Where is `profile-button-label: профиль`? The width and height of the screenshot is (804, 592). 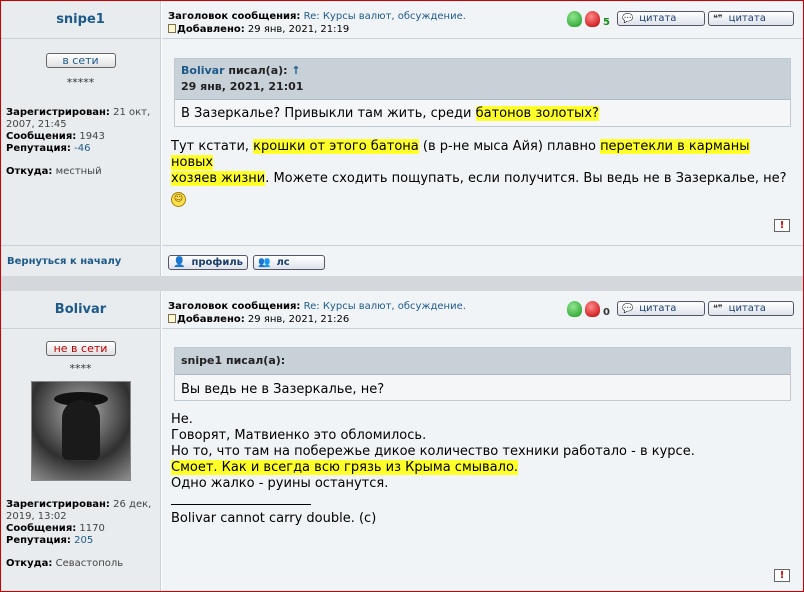 profile-button-label: профиль is located at coordinates (217, 262).